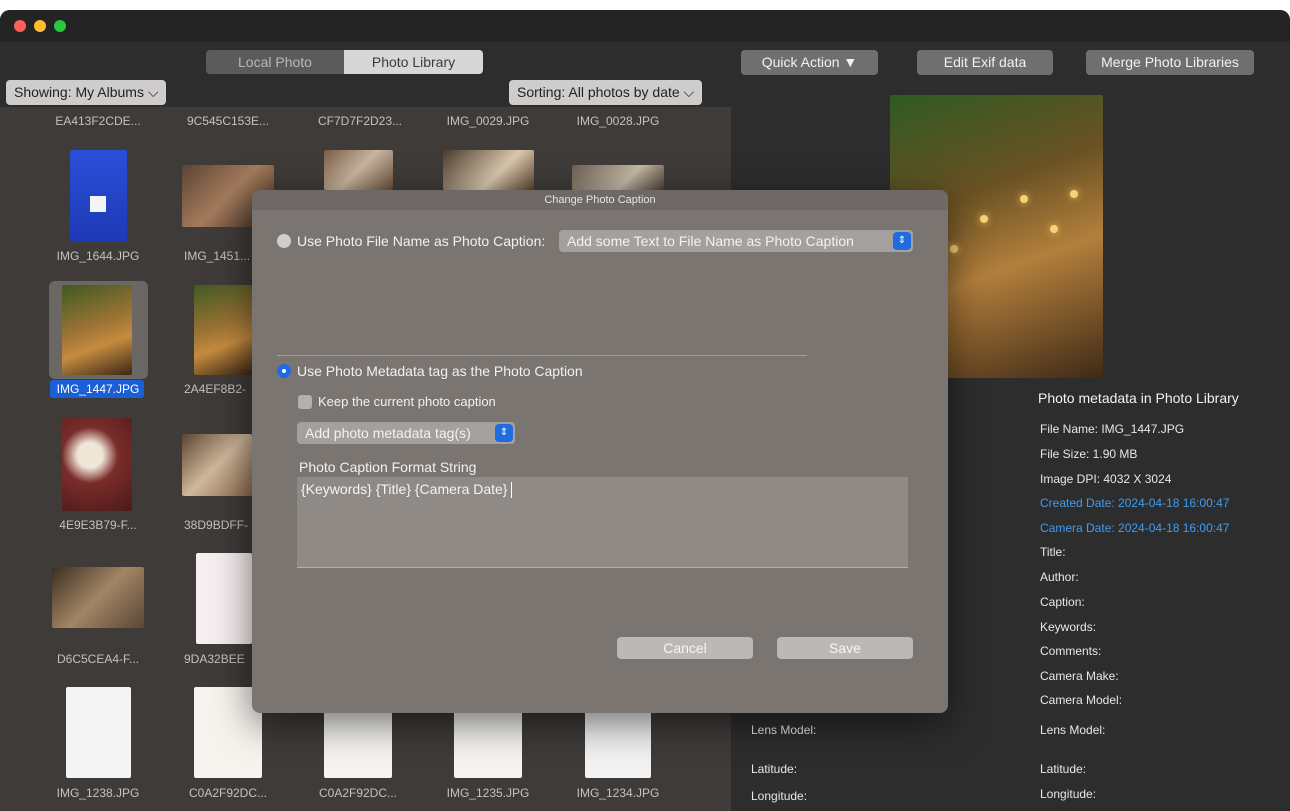  I want to click on meta-author: Author:, so click(1059, 577).